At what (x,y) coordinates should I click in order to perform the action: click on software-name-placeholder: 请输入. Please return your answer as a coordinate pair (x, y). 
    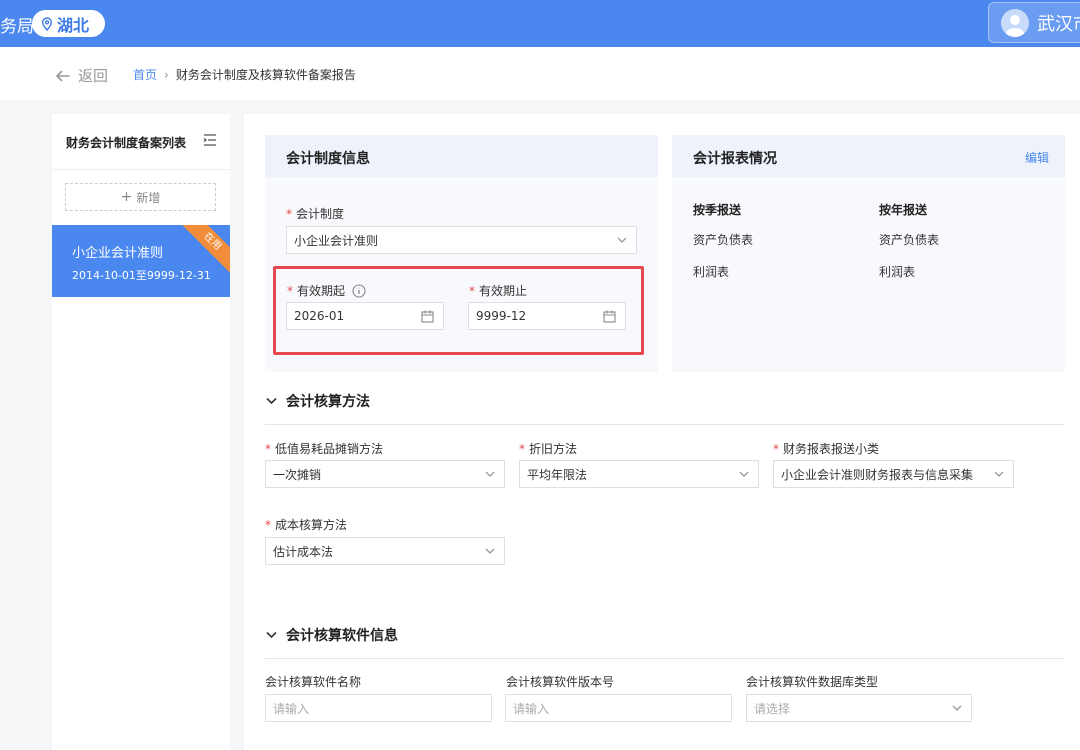
    Looking at the image, I should click on (291, 708).